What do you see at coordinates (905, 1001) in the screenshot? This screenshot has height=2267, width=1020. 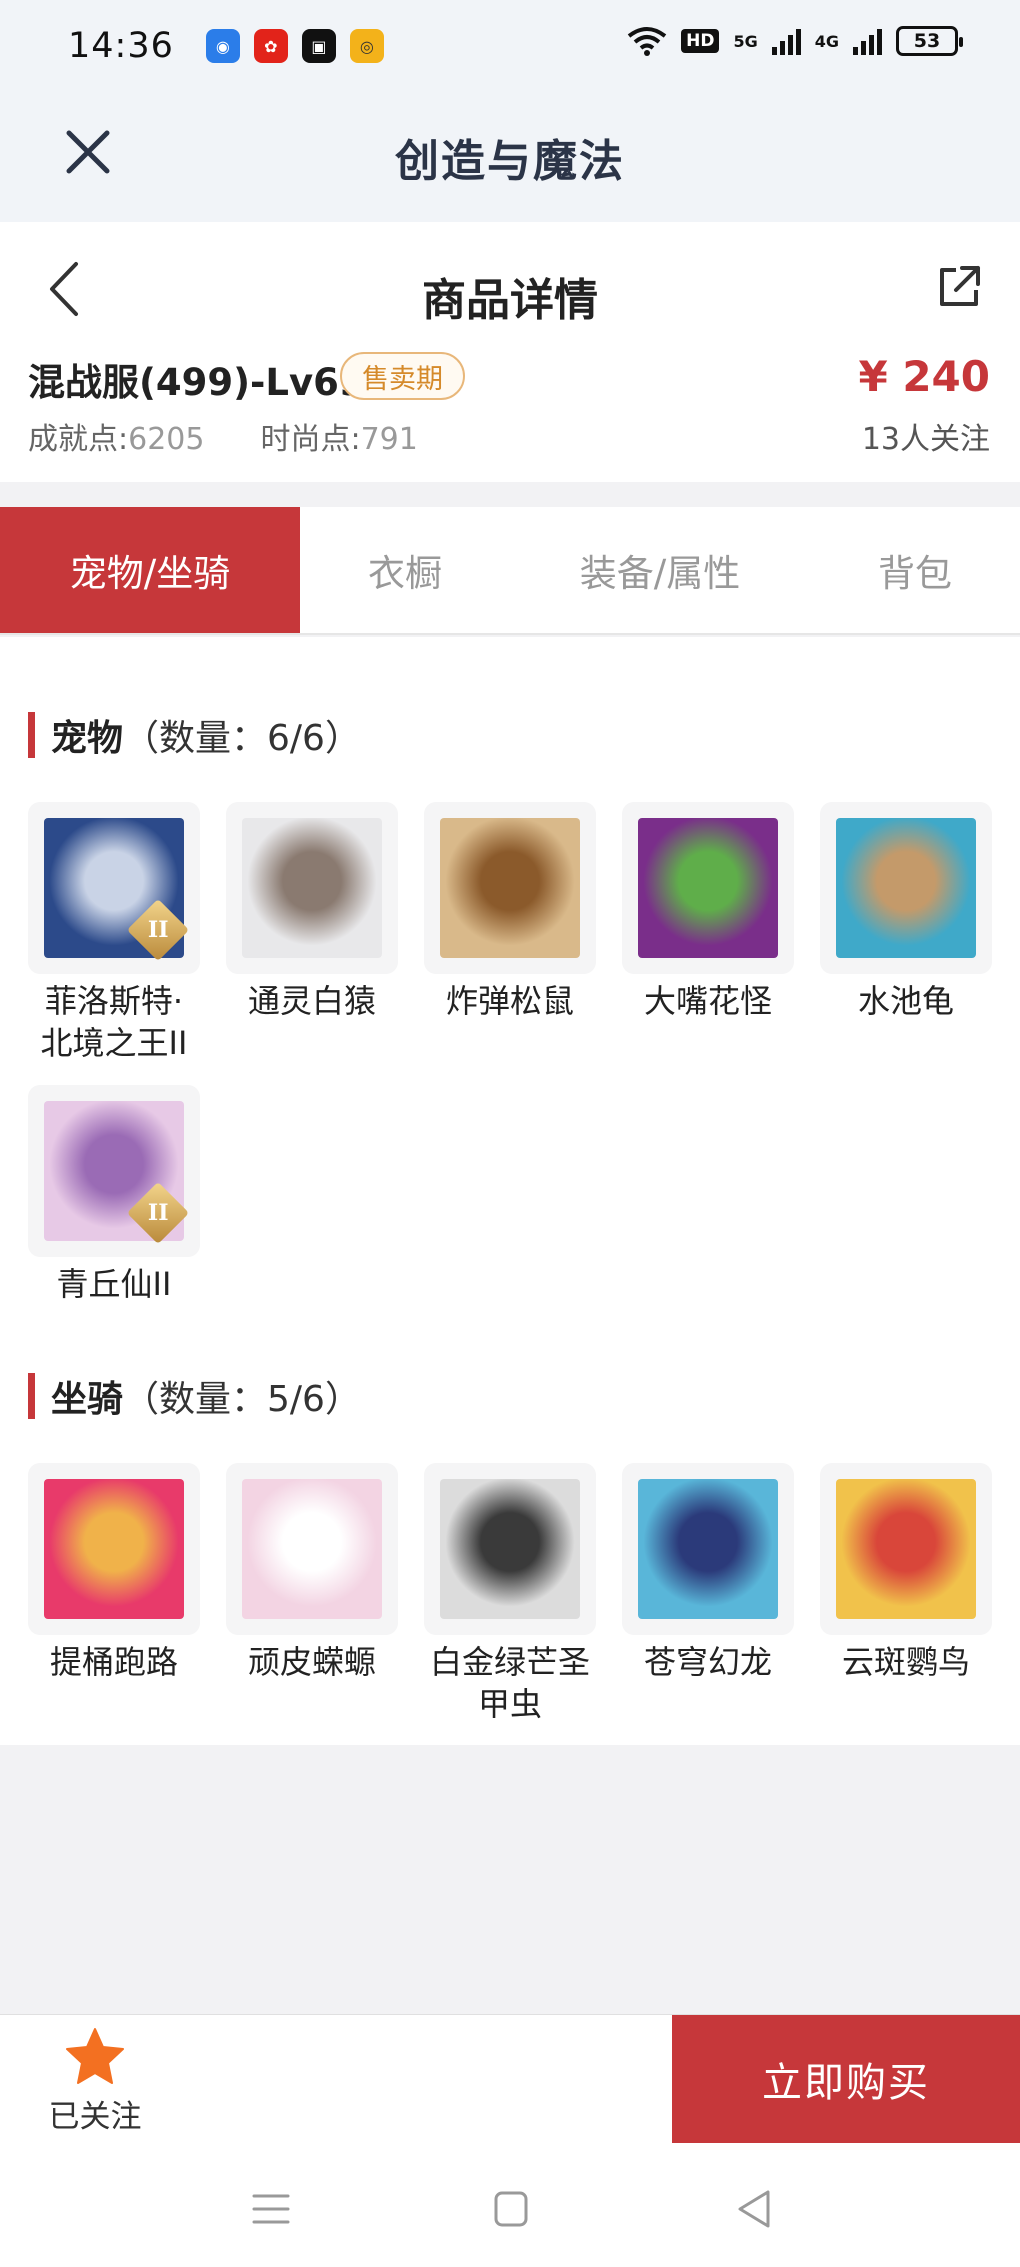 I see `pet-name: 水池龟` at bounding box center [905, 1001].